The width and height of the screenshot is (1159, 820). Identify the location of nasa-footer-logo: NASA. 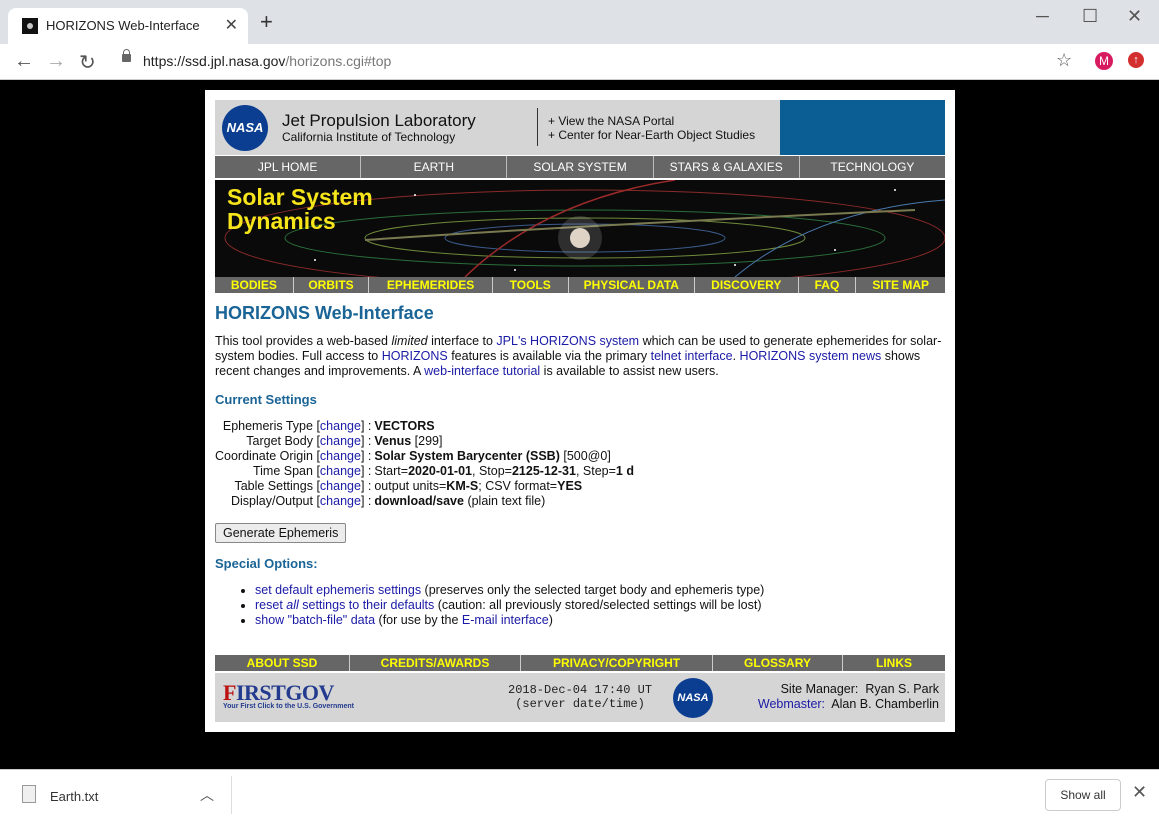
(693, 698).